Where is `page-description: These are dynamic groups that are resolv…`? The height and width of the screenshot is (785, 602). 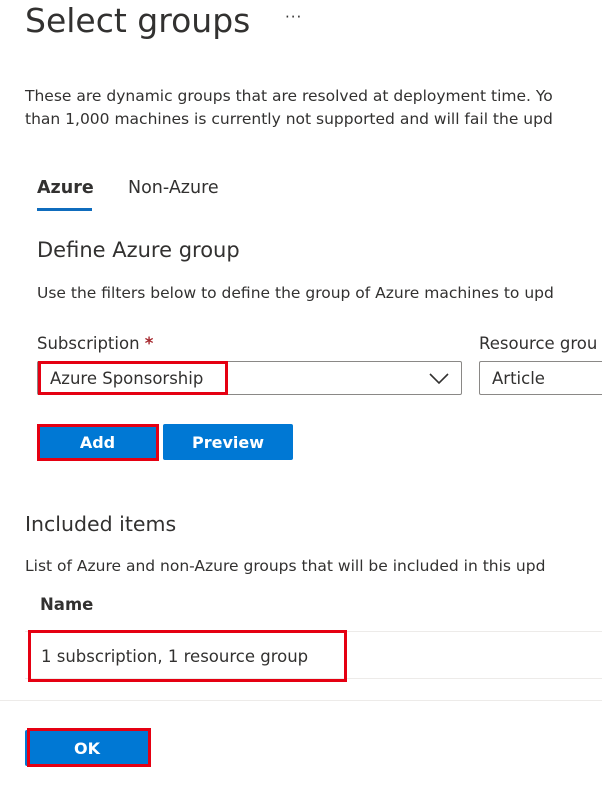
page-description: These are dynamic groups that are resolv… is located at coordinates (289, 108).